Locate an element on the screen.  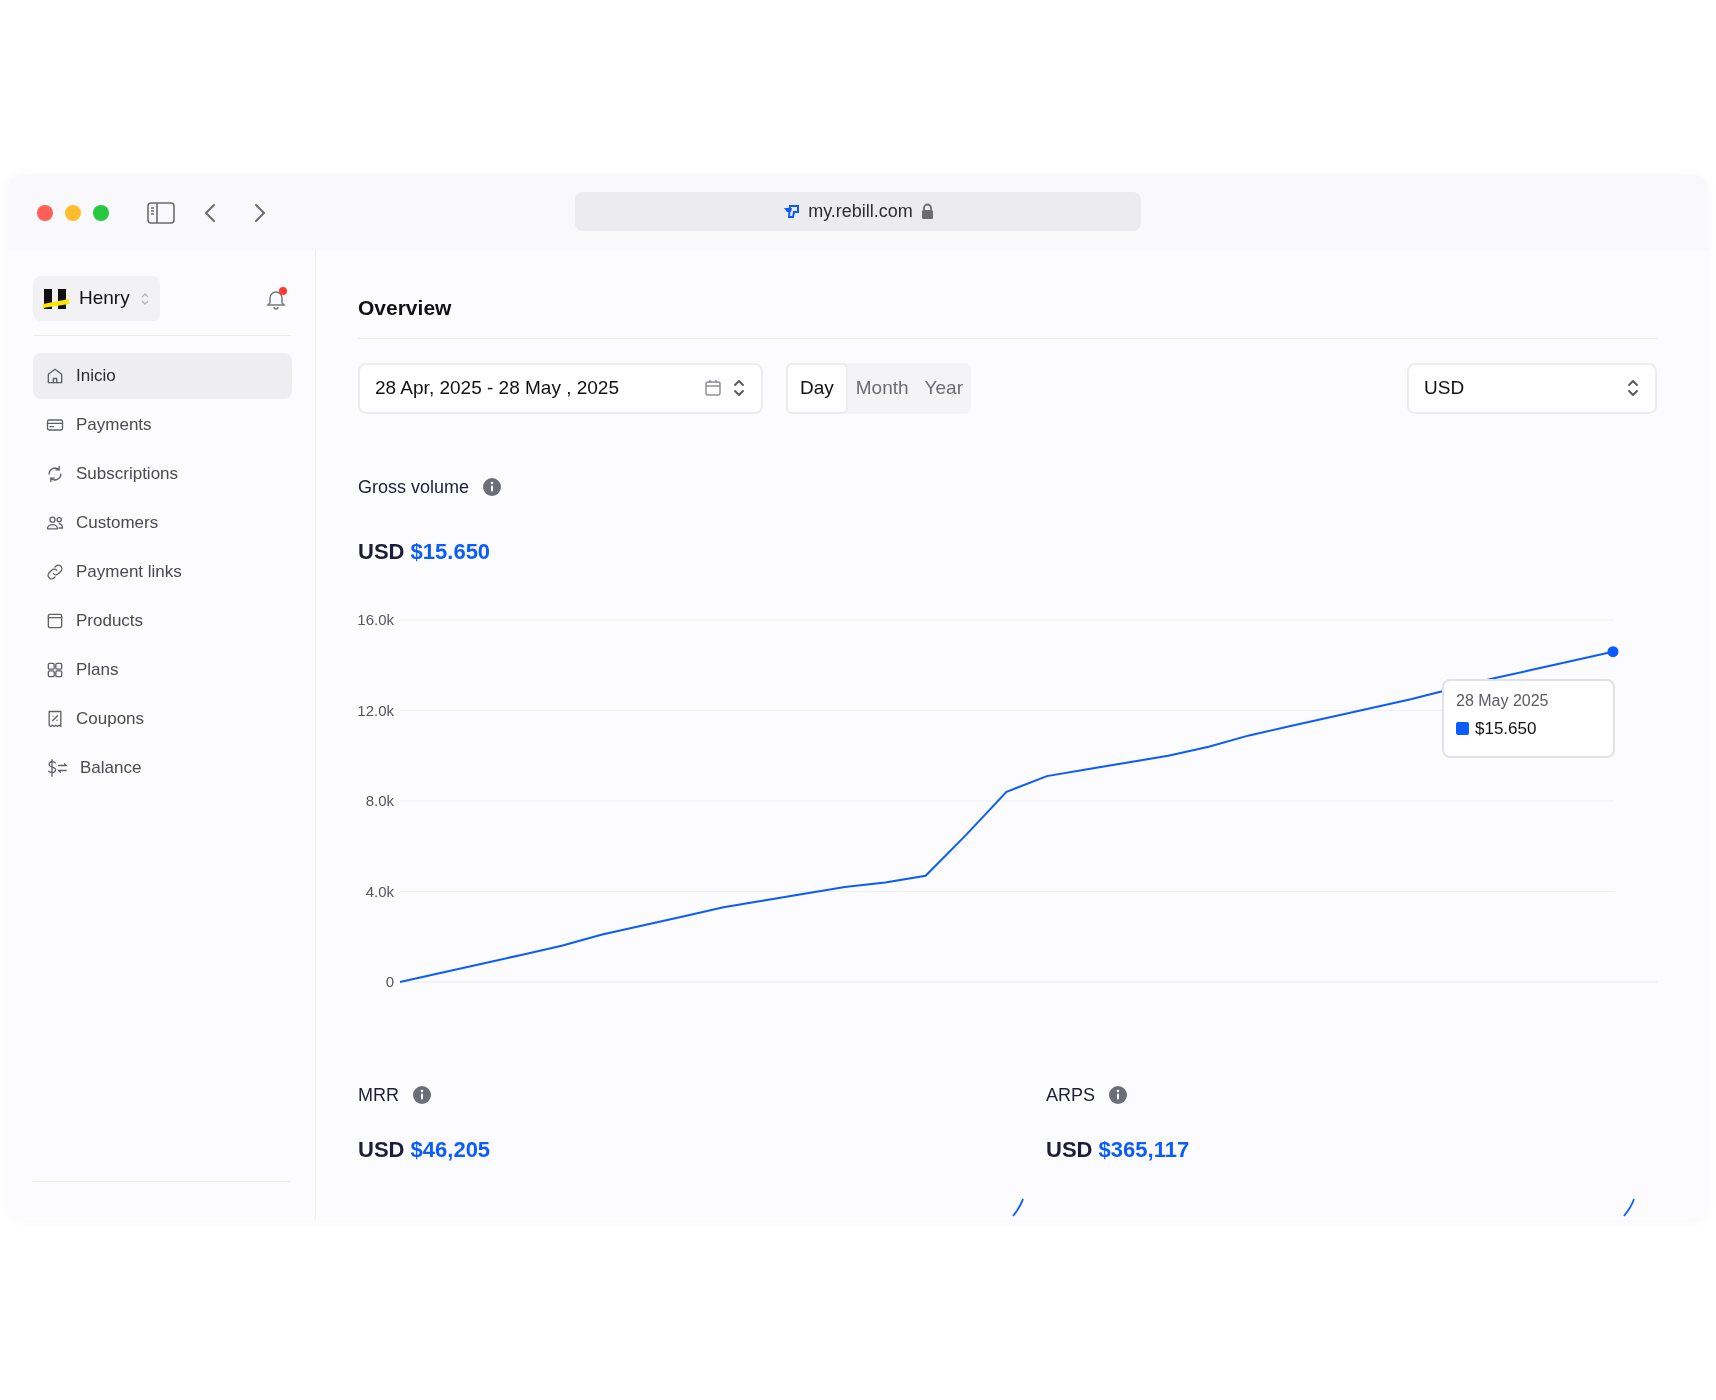
period-tab: Year is located at coordinates (943, 388).